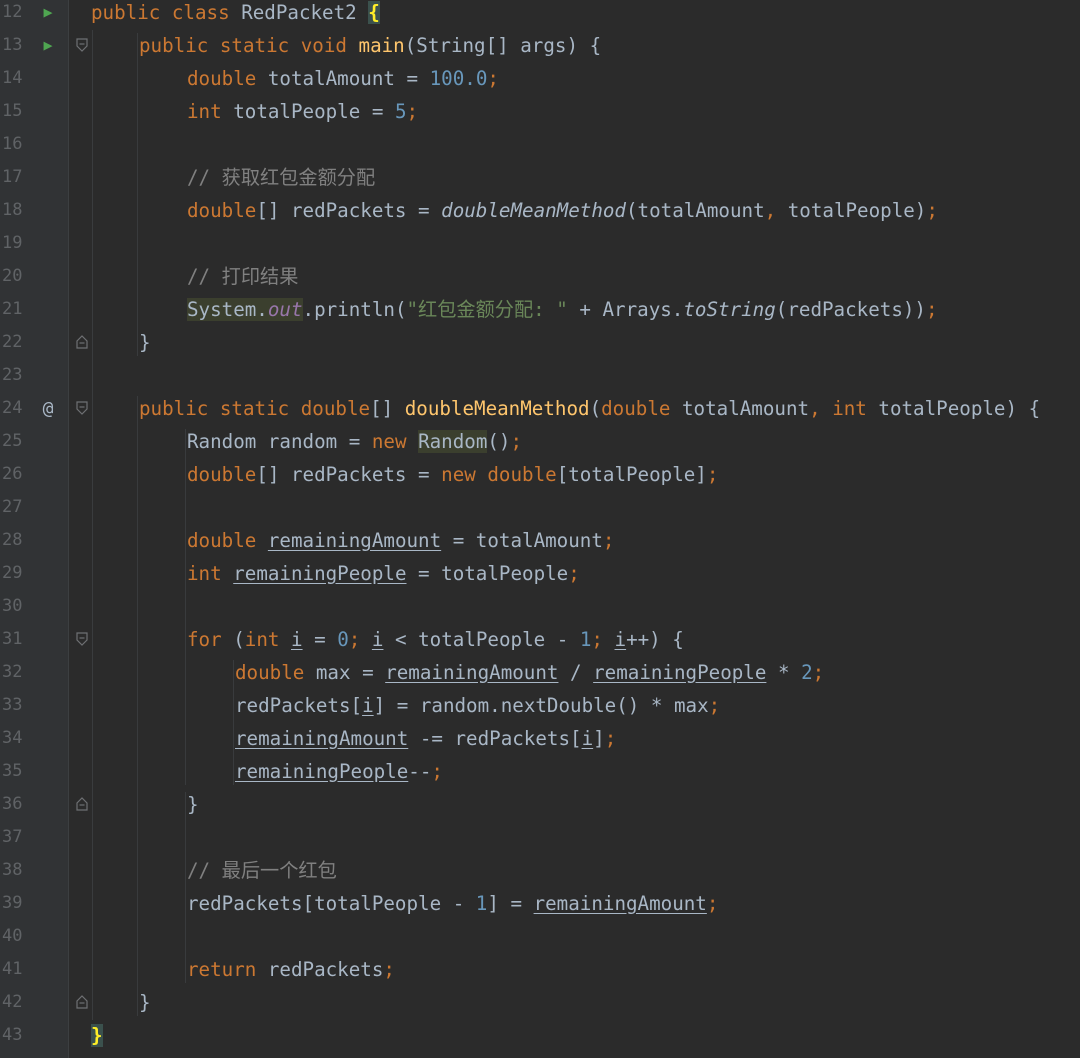  What do you see at coordinates (540, 969) in the screenshot?
I see `code-line: 41 return redPackets;` at bounding box center [540, 969].